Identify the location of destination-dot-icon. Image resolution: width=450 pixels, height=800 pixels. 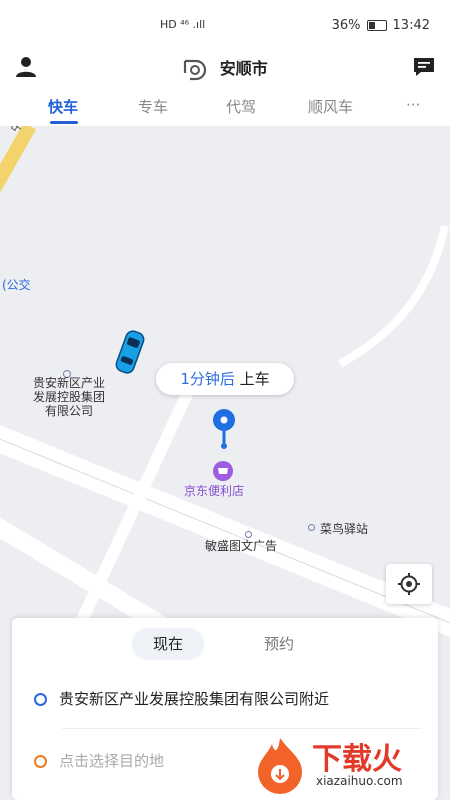
(40, 761).